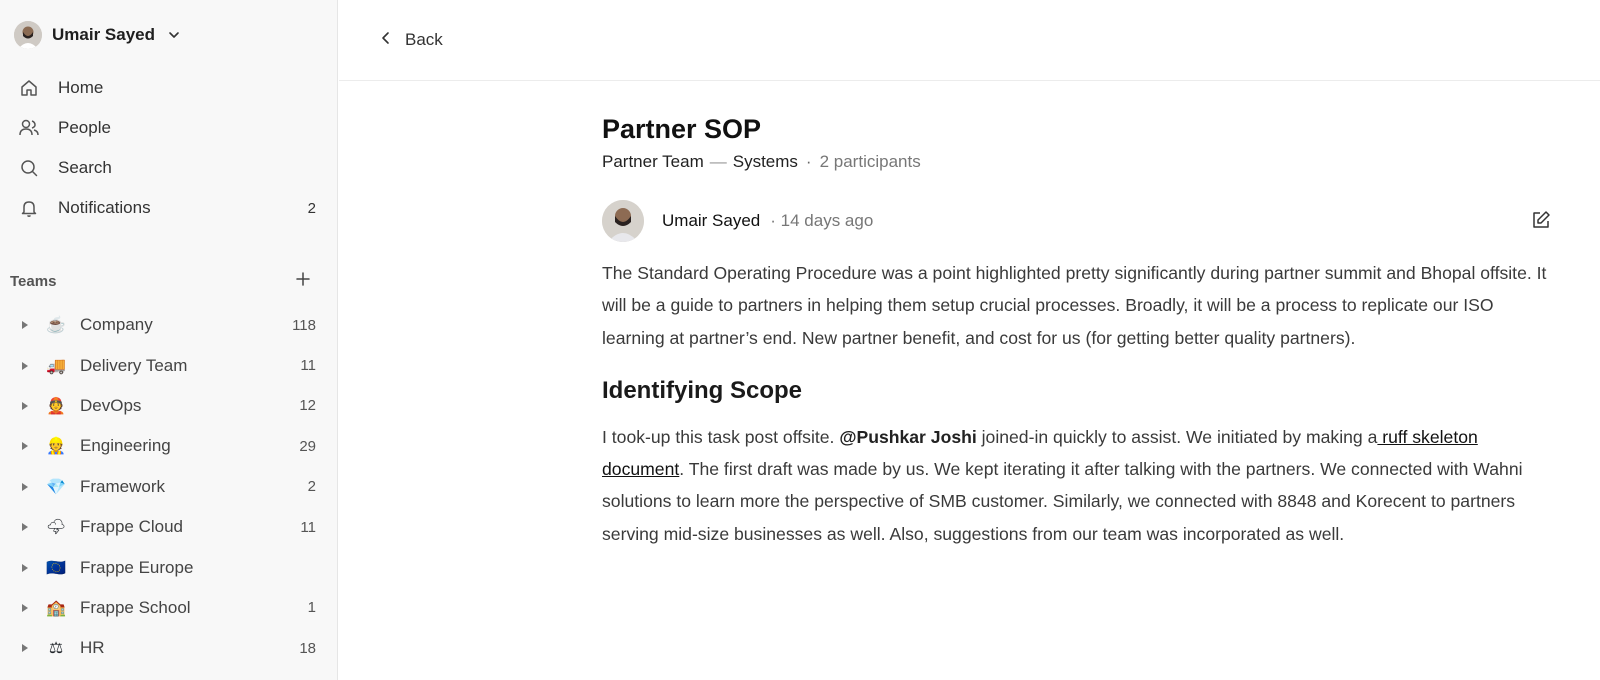  Describe the element at coordinates (56, 649) in the screenshot. I see `team-emoji: ⚖` at that location.